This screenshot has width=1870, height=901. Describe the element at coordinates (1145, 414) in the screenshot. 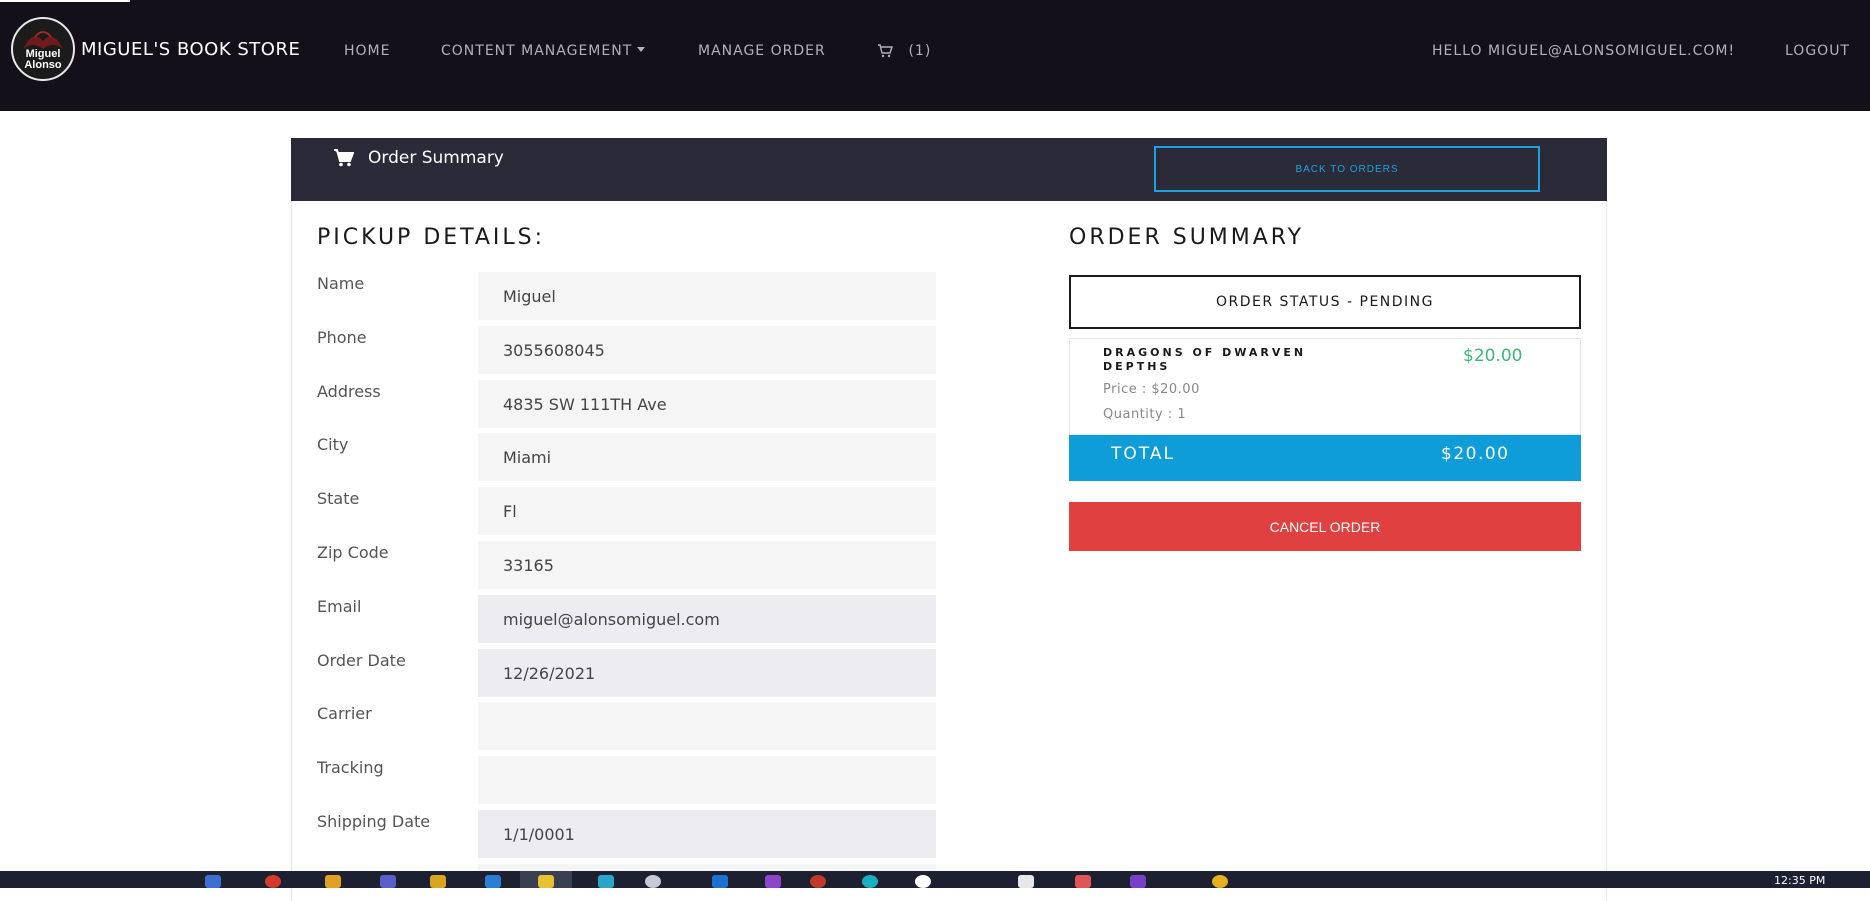

I see `item-quantity: Quantity : 1` at that location.